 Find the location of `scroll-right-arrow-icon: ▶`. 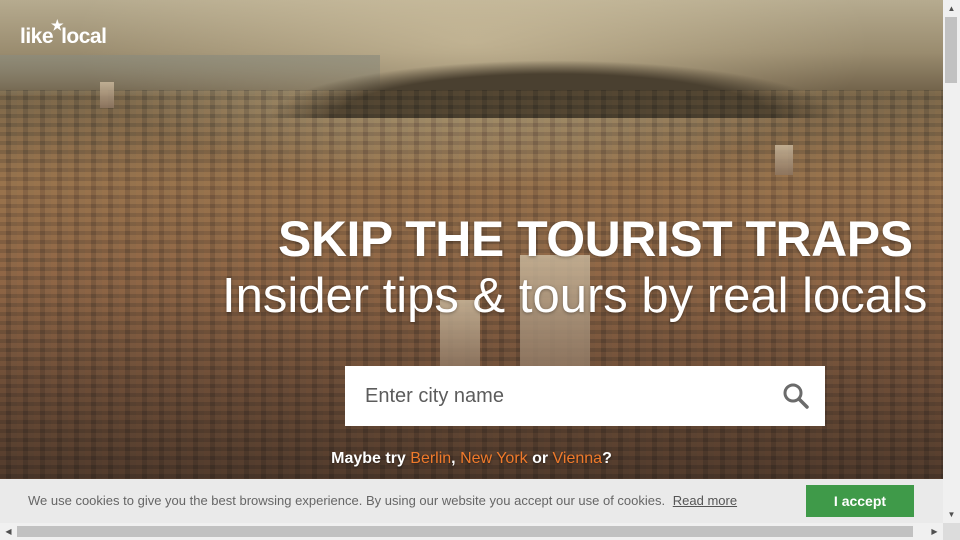

scroll-right-arrow-icon: ▶ is located at coordinates (934, 531).